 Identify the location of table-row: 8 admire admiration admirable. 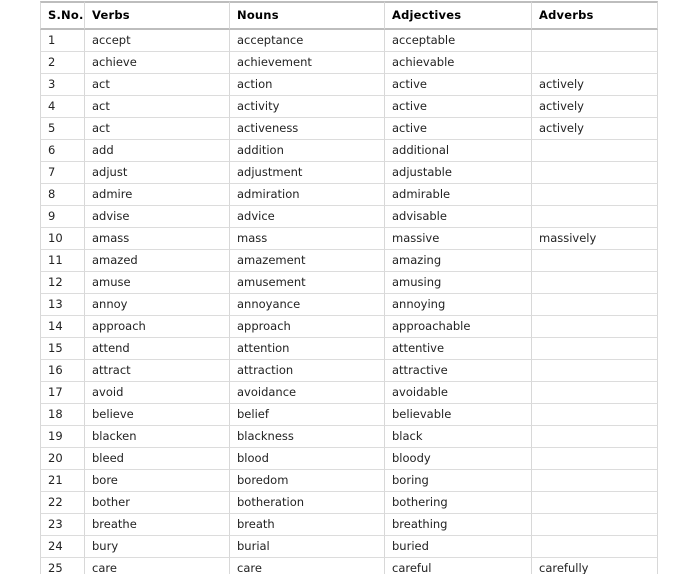
(349, 195).